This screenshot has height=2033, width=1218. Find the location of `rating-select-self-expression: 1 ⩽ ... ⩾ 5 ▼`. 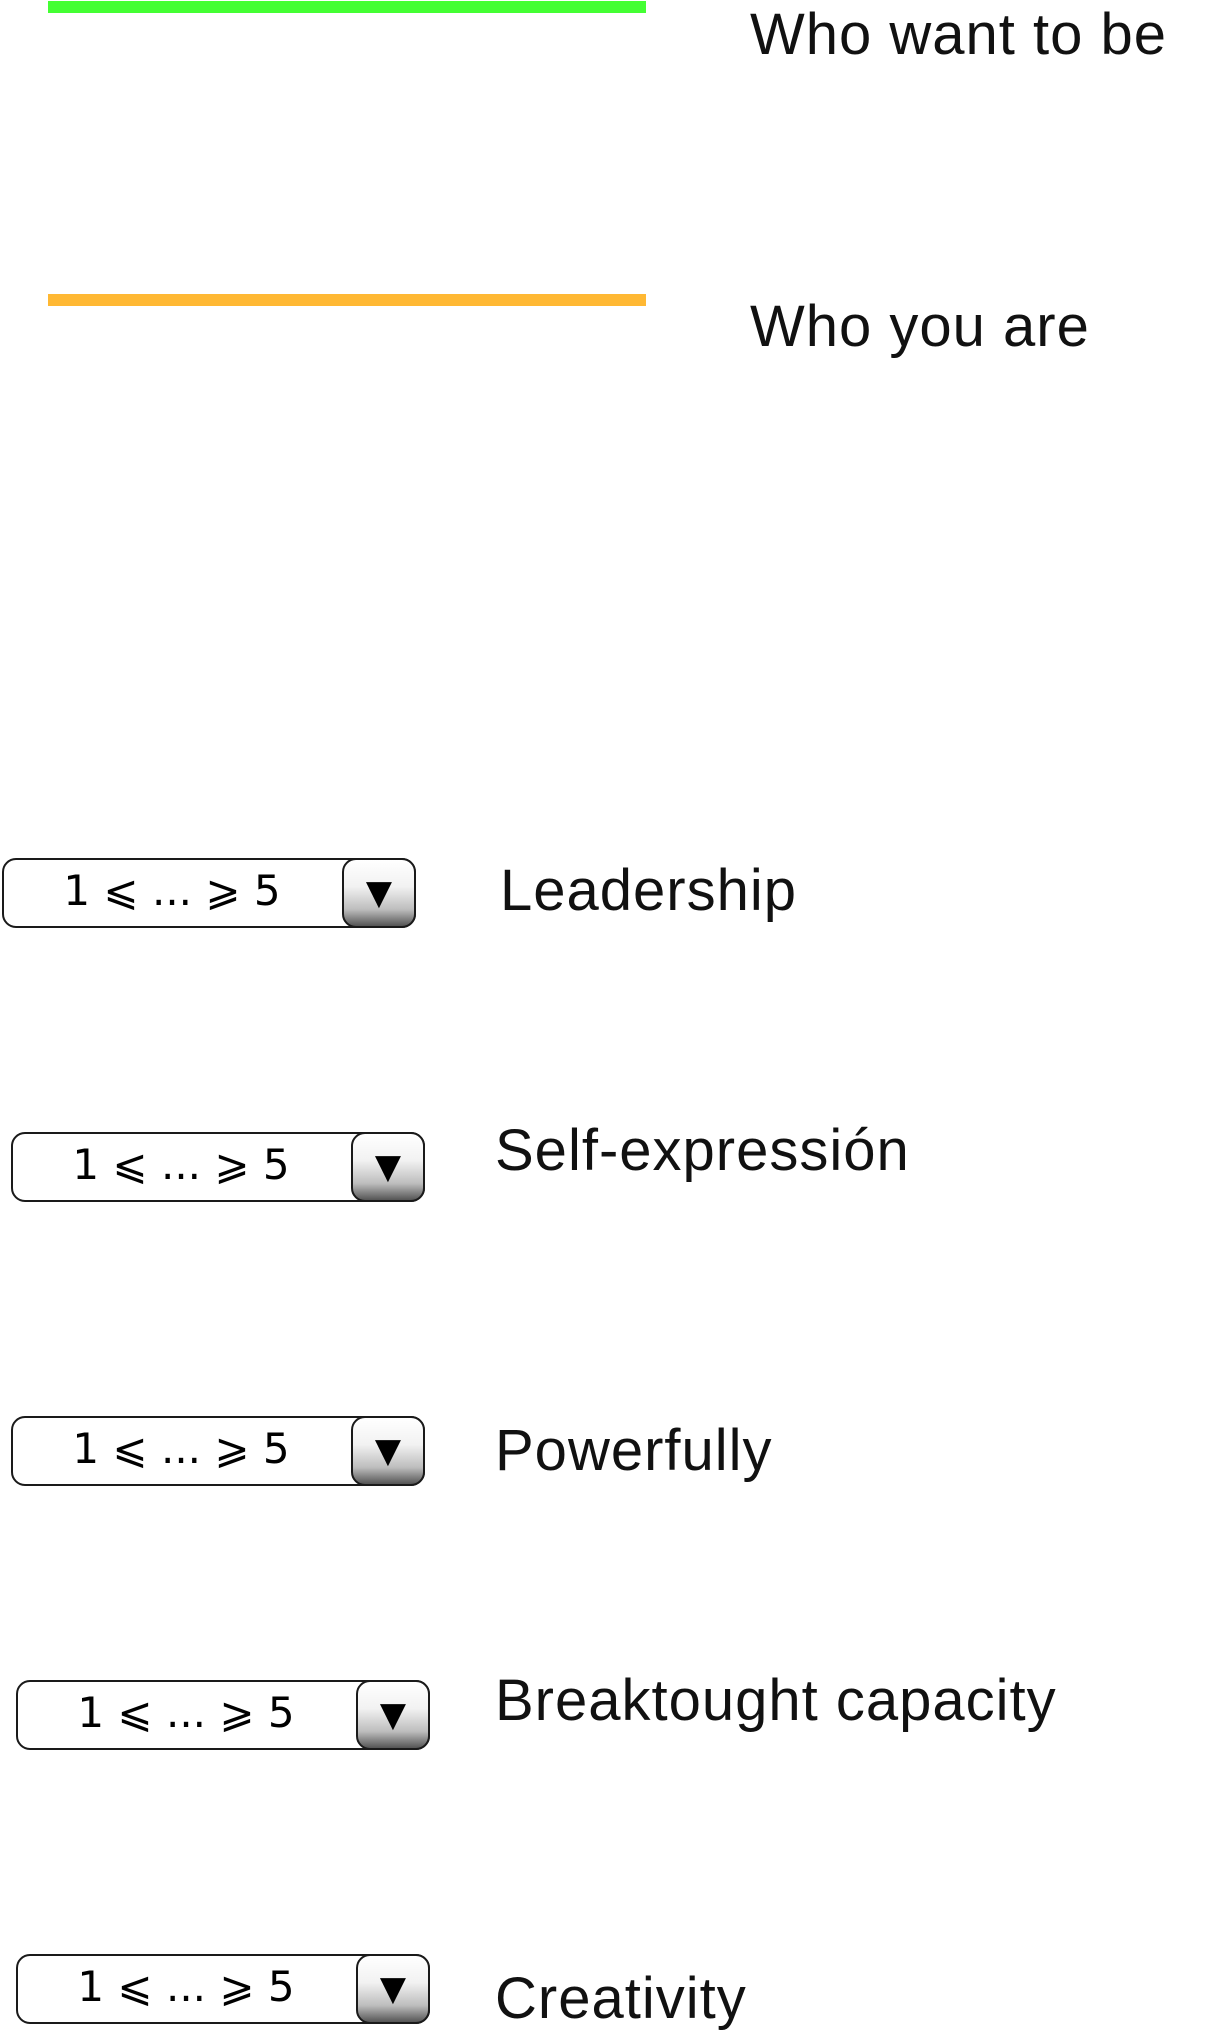

rating-select-self-expression: 1 ⩽ ... ⩾ 5 ▼ is located at coordinates (218, 1167).